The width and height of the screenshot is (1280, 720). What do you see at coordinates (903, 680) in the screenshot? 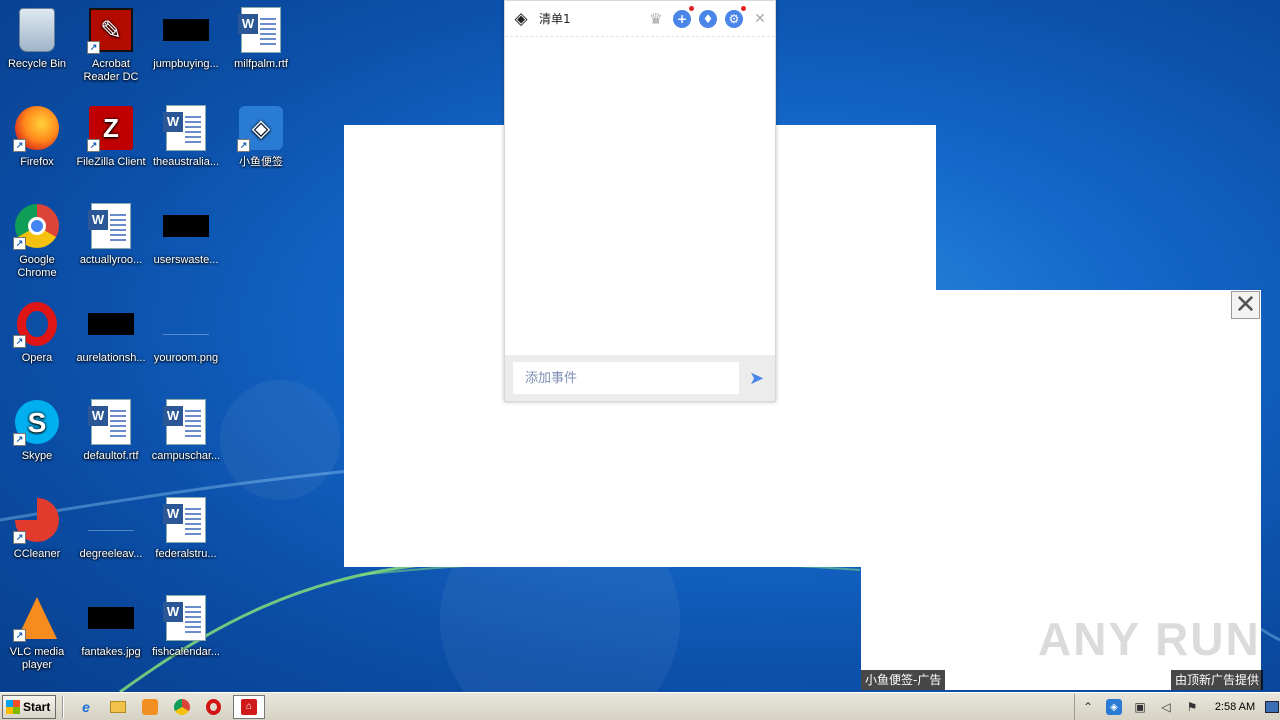
I see `ad-tag-left: 小鱼便签-广告` at bounding box center [903, 680].